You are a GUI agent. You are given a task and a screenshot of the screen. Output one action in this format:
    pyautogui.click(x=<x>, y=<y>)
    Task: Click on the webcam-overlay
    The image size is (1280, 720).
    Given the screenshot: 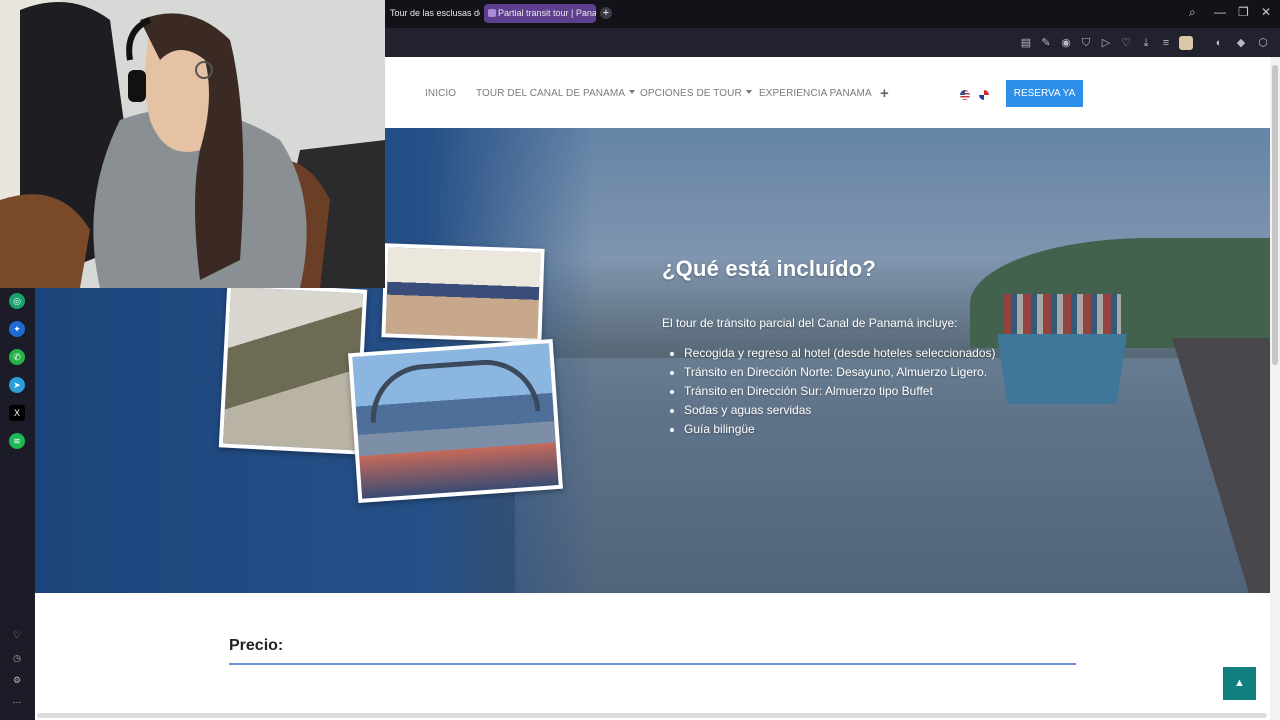 What is the action you would take?
    pyautogui.click(x=192, y=144)
    